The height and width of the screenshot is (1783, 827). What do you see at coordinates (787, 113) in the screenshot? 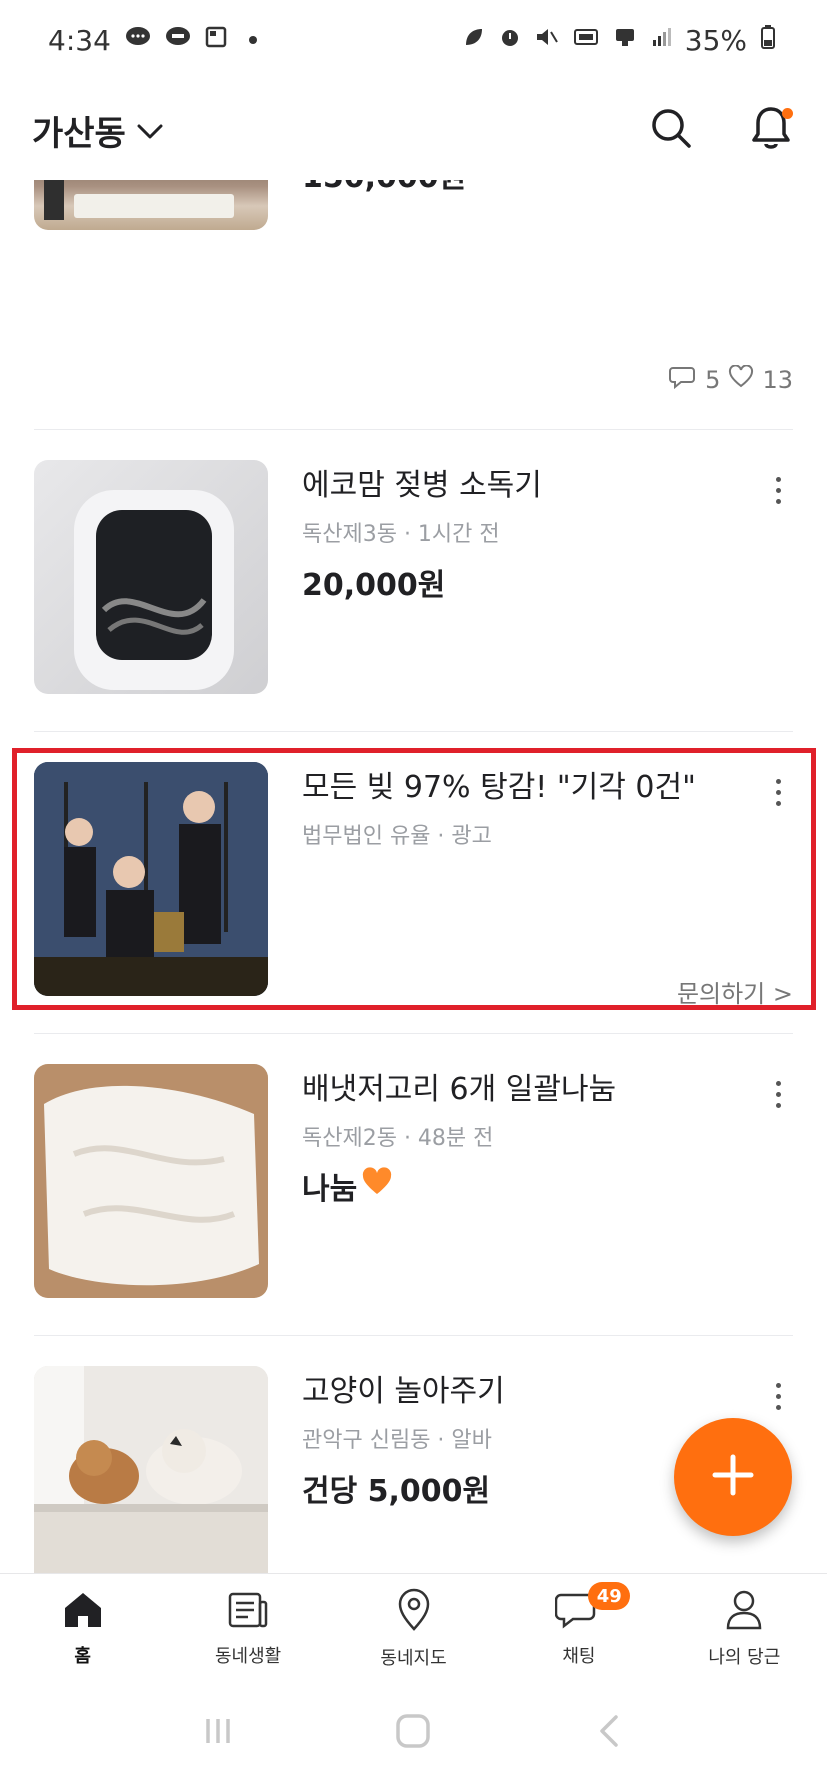
I see `notification-badge-dot` at bounding box center [787, 113].